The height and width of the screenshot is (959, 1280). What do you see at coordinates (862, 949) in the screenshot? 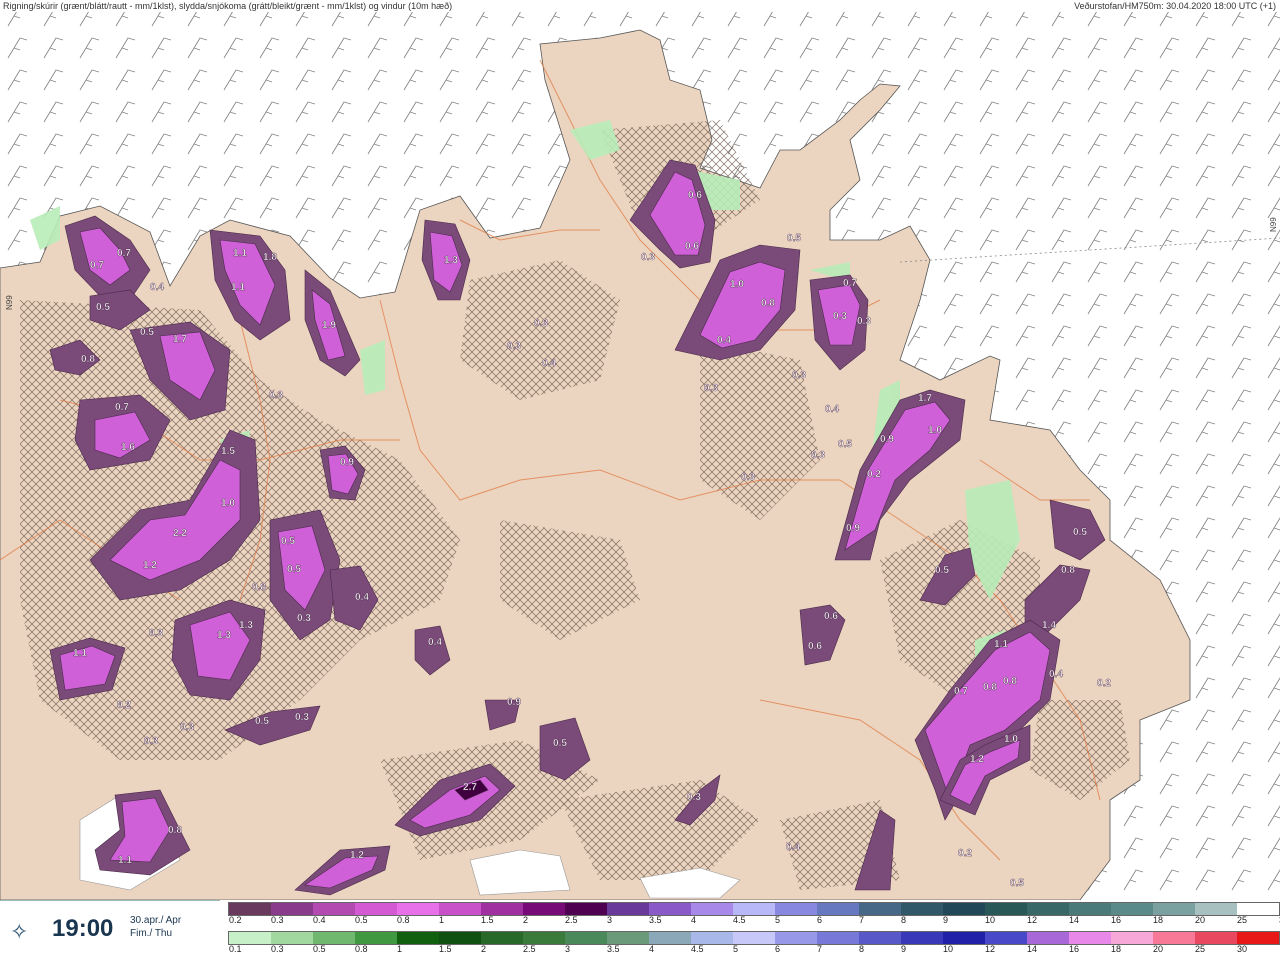
I see `legend-tick-label: 8` at bounding box center [862, 949].